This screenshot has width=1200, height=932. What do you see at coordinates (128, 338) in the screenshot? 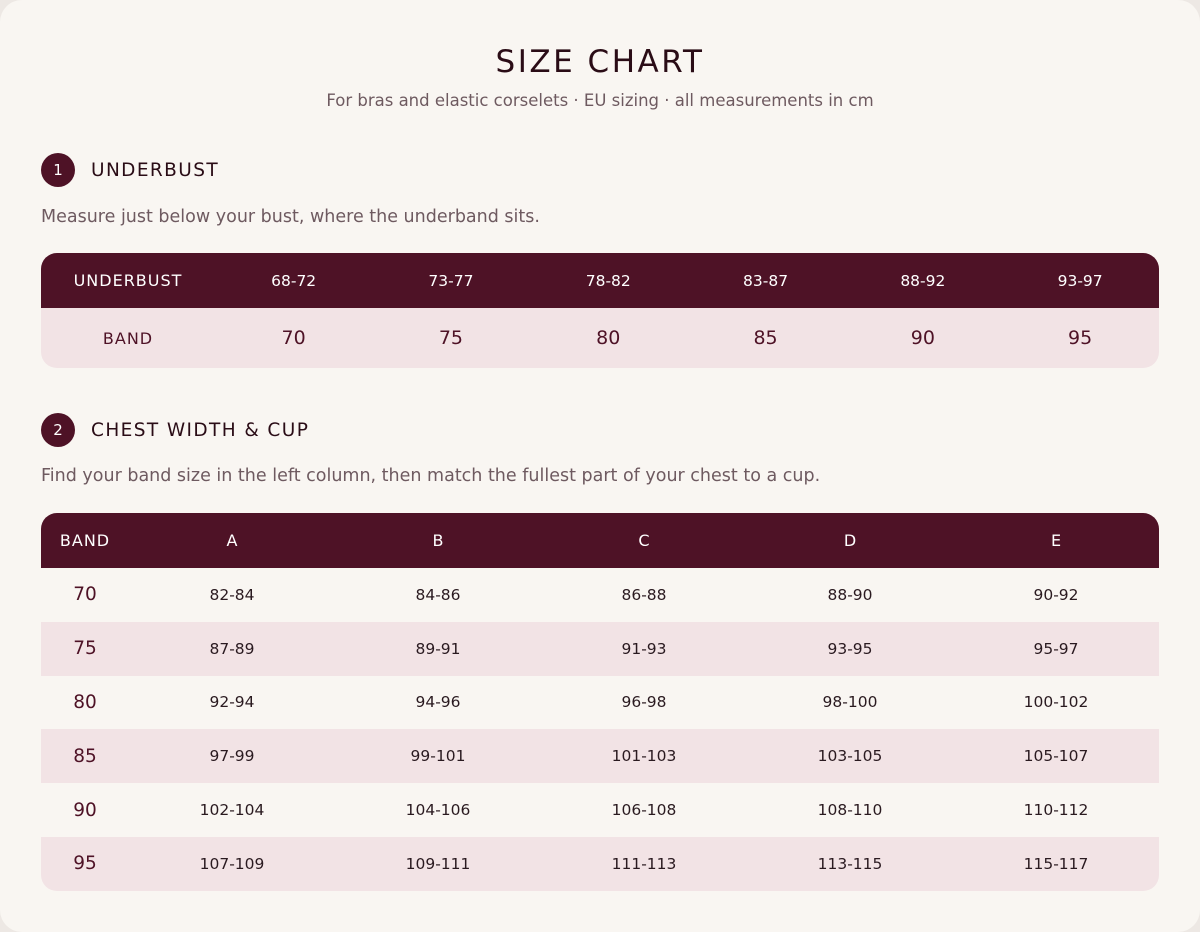
I see `row-label-band: BAND` at bounding box center [128, 338].